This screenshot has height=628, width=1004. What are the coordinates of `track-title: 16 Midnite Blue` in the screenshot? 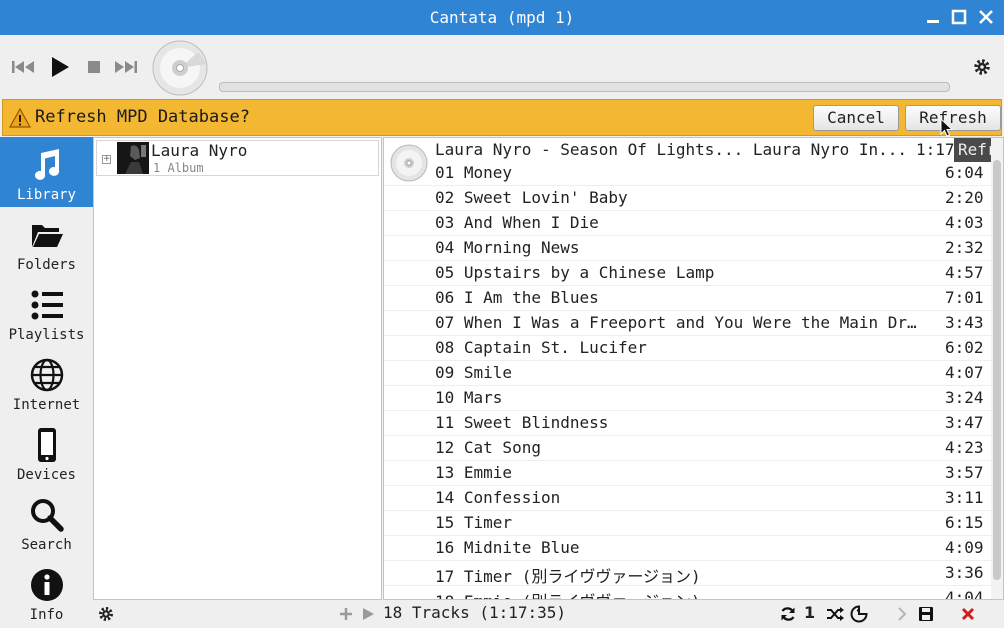 It's located at (507, 547).